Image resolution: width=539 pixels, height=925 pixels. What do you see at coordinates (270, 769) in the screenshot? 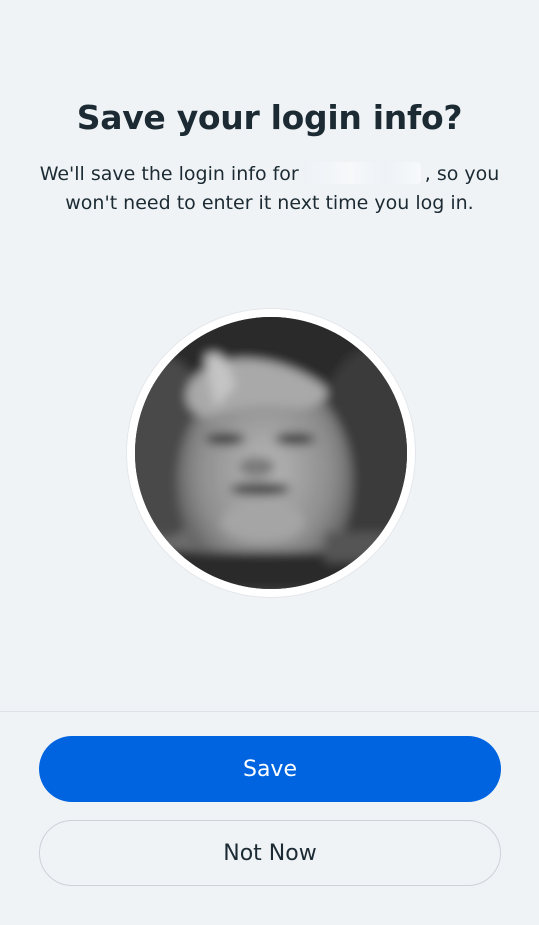
I see `save-button: Save` at bounding box center [270, 769].